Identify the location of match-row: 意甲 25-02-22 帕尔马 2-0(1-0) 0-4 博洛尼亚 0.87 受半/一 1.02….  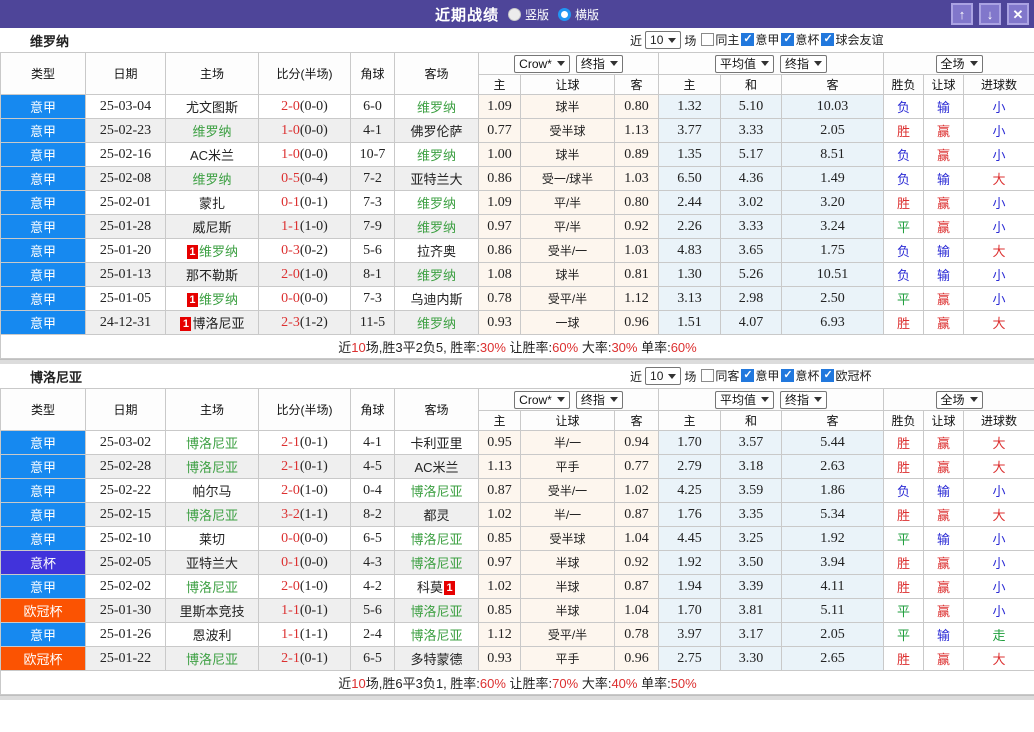
(517, 490).